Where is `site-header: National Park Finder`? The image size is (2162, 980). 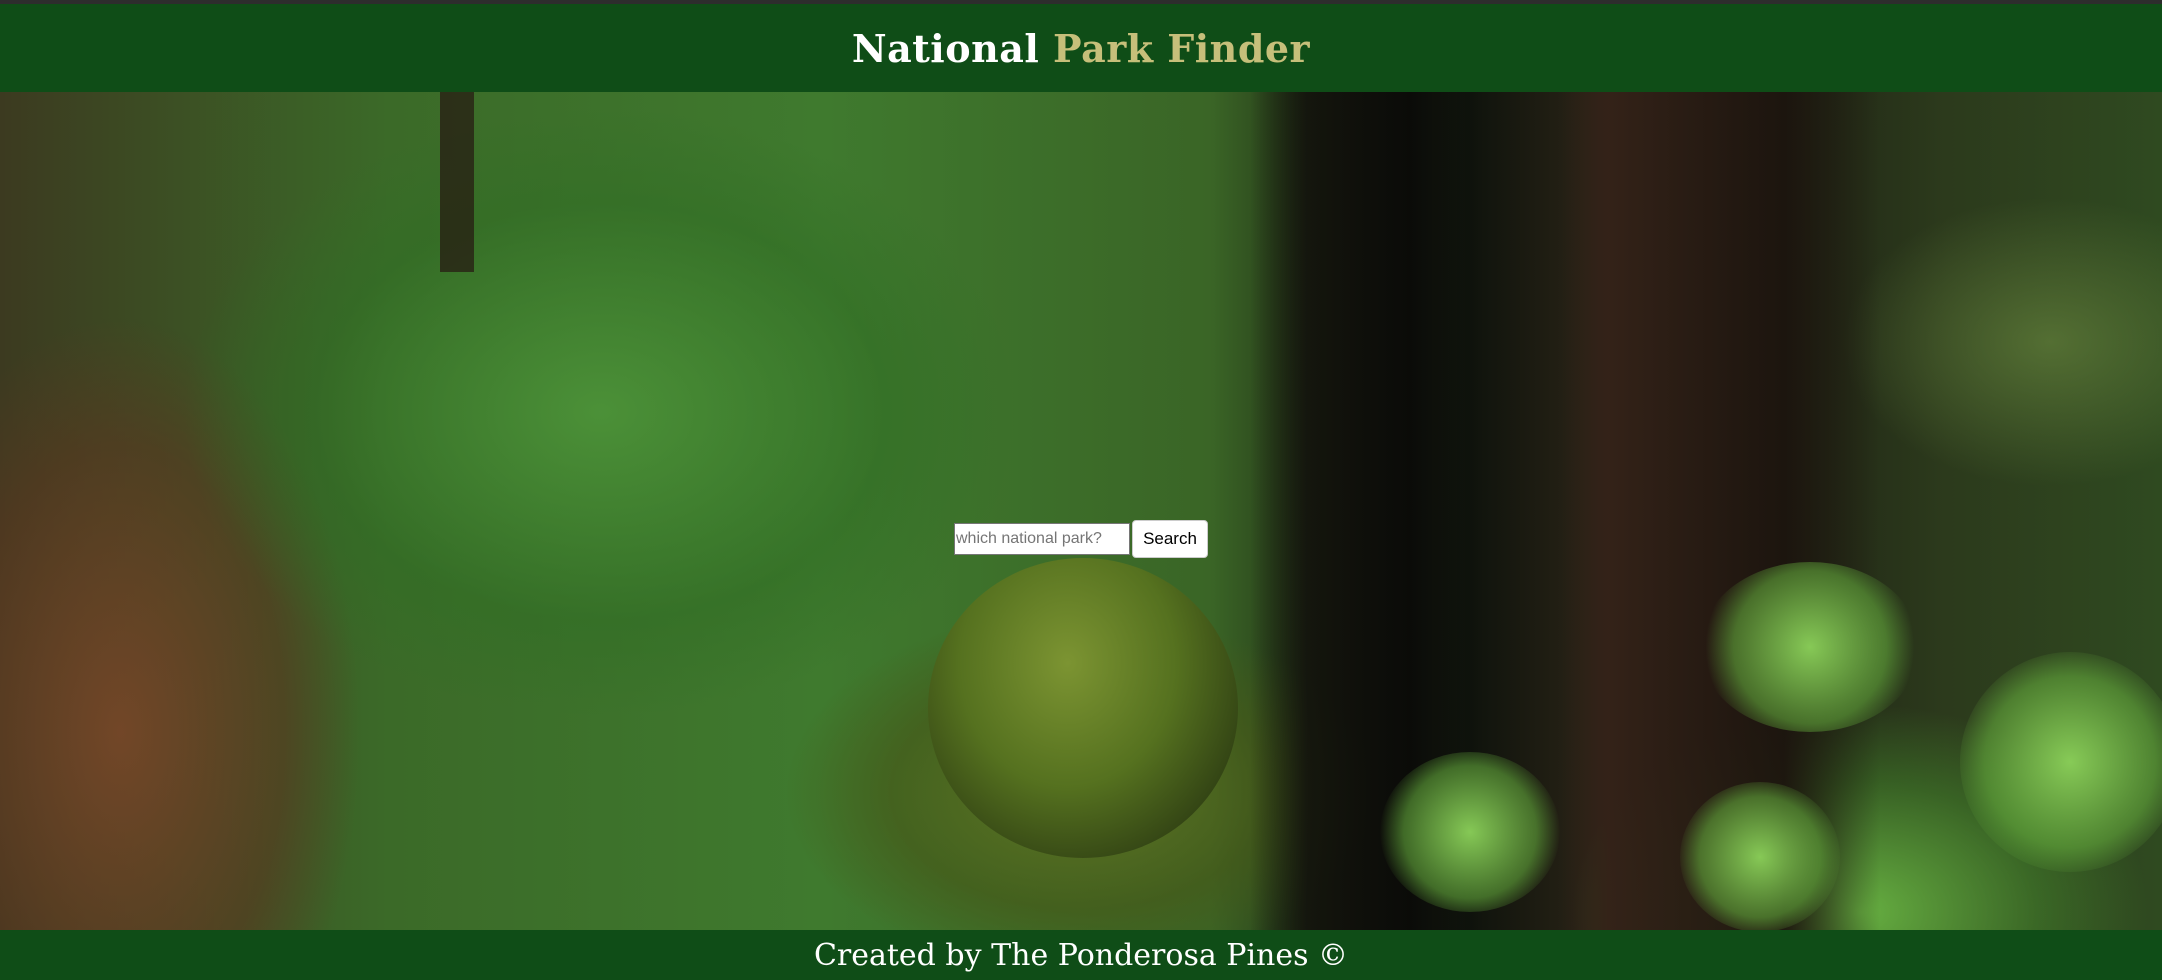
site-header: National Park Finder is located at coordinates (1081, 48).